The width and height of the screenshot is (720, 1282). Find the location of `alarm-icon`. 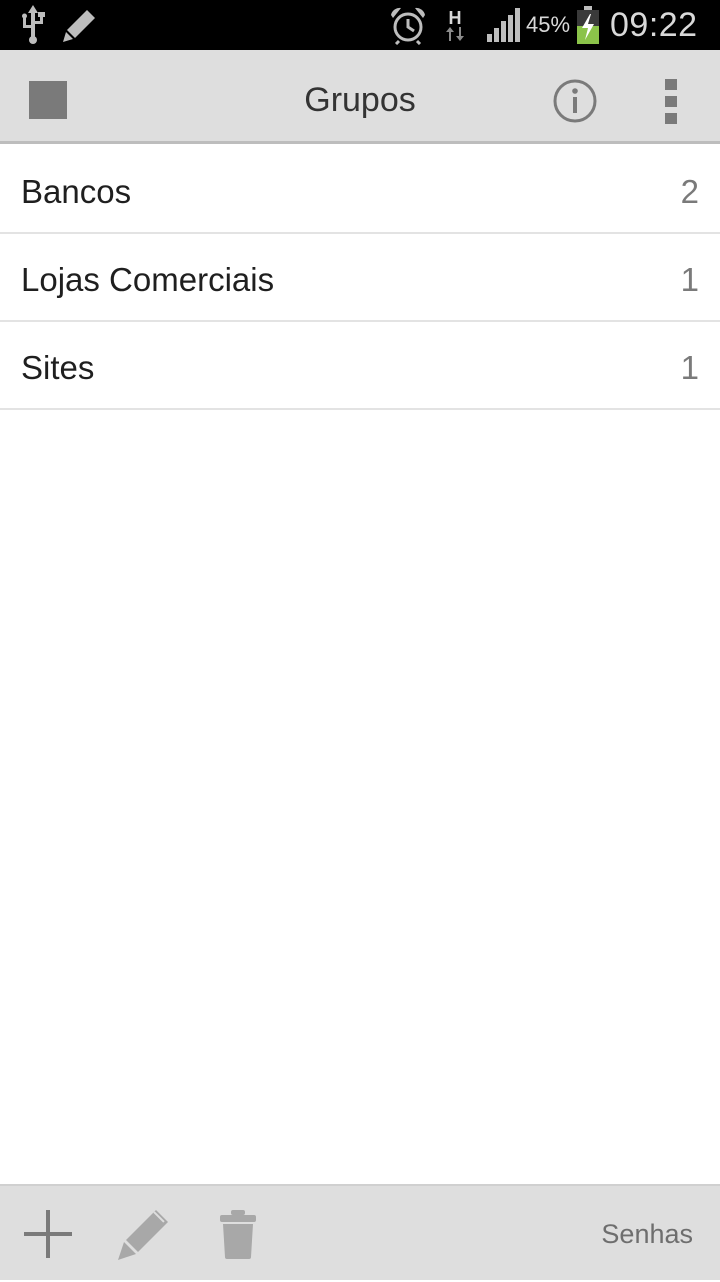

alarm-icon is located at coordinates (408, 25).